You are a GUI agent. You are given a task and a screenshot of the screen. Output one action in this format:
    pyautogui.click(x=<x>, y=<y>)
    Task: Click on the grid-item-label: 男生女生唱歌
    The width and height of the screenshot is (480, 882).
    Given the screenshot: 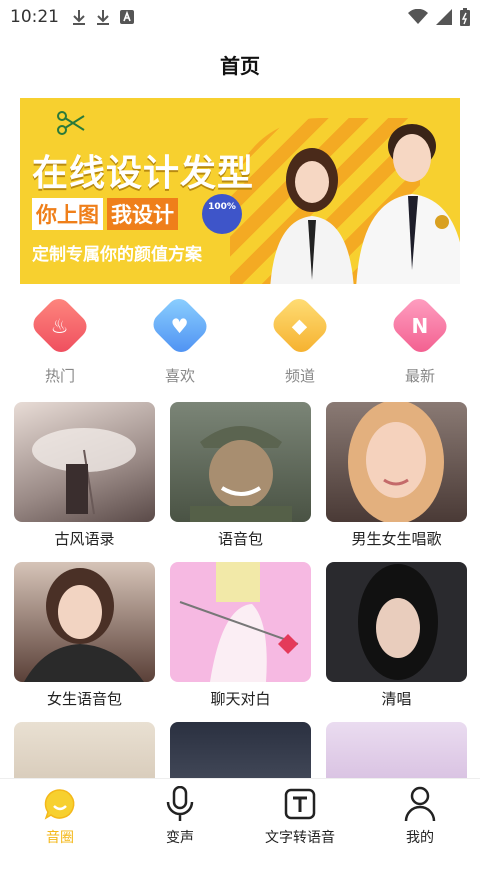 What is the action you would take?
    pyautogui.click(x=396, y=539)
    